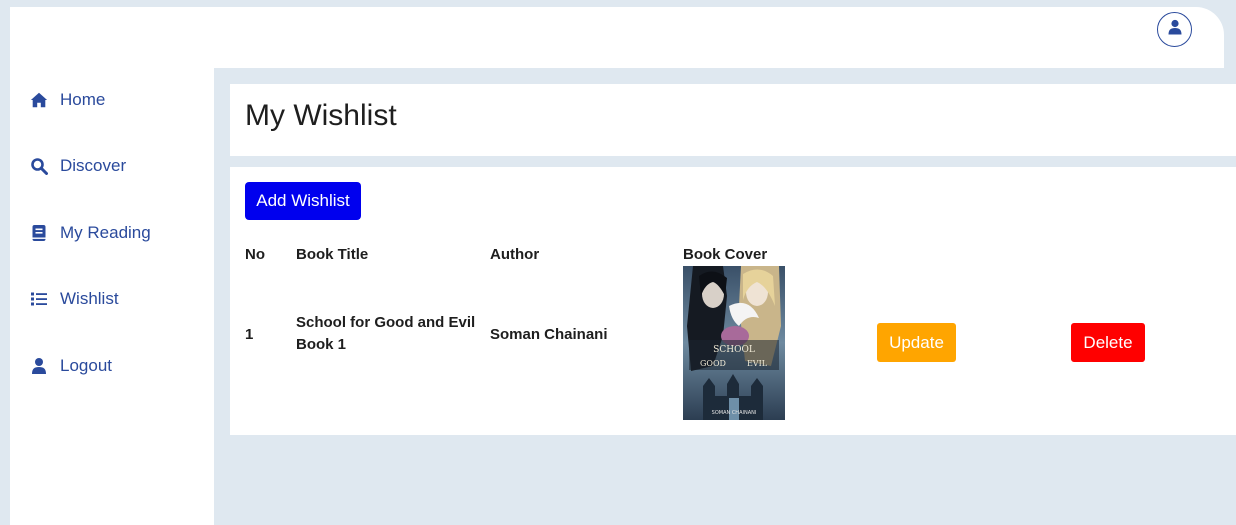 This screenshot has width=1236, height=525. I want to click on sidebar-item-discover: Discover, so click(78, 166).